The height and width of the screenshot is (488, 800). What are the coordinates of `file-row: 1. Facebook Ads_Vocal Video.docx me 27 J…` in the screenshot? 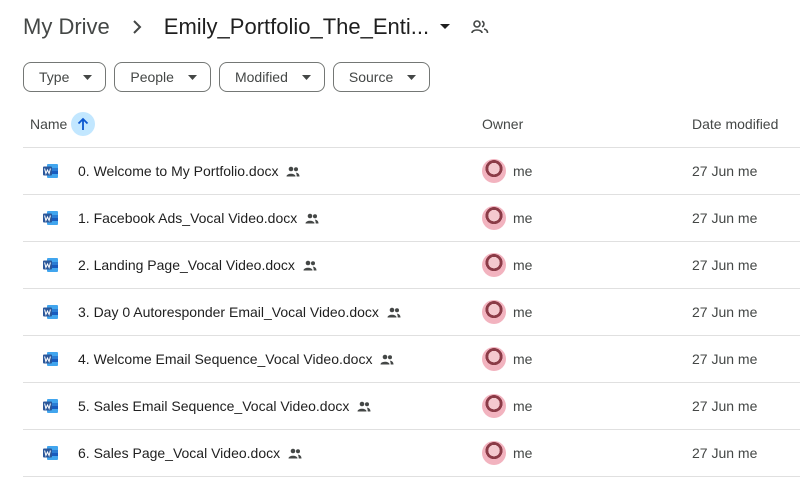 It's located at (411, 218).